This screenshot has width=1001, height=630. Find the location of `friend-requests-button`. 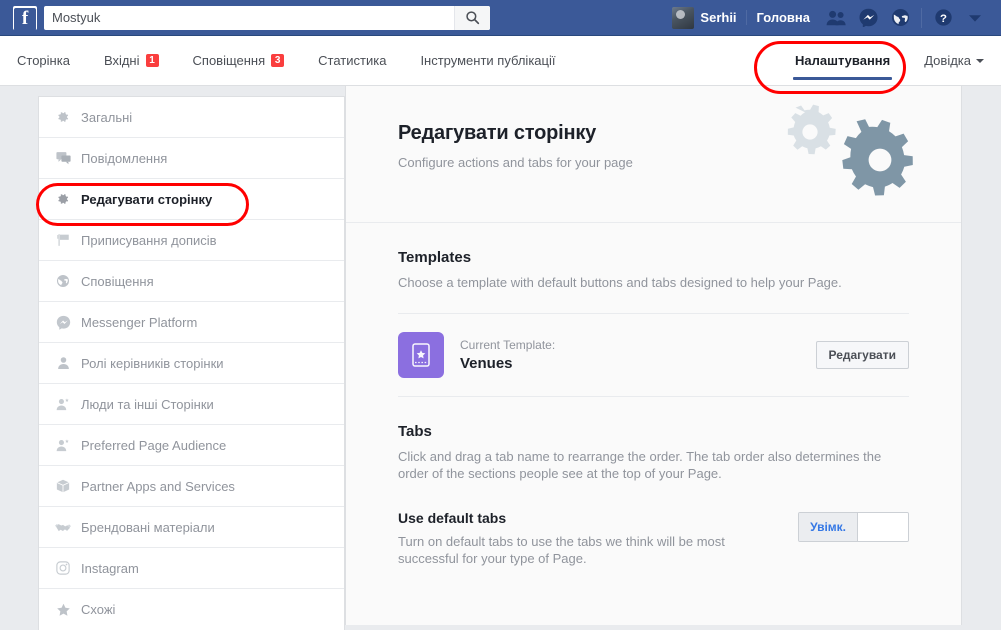

friend-requests-button is located at coordinates (836, 18).